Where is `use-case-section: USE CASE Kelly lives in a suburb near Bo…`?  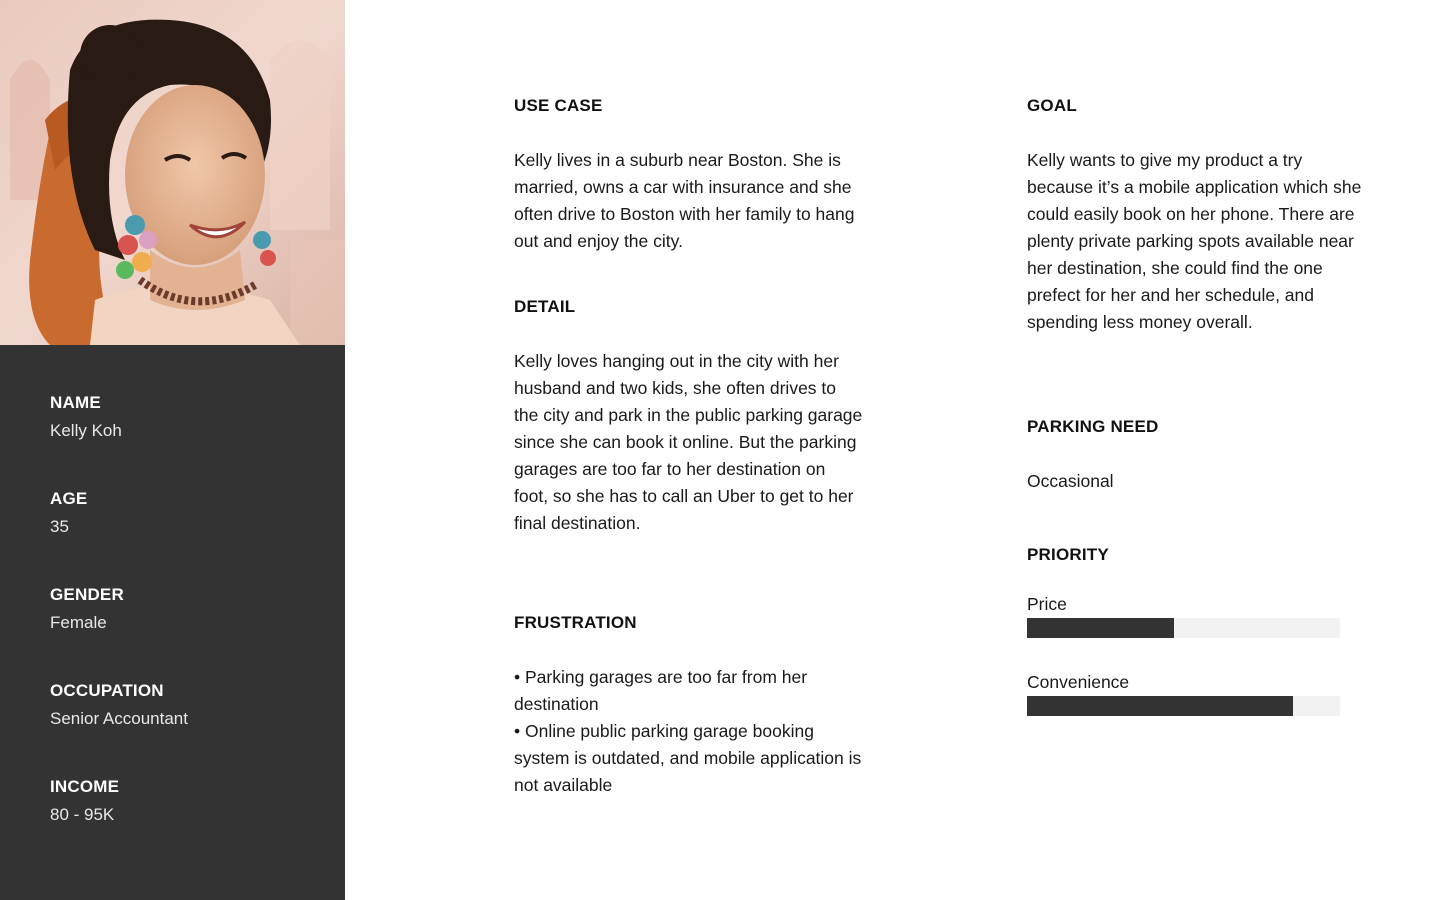 use-case-section: USE CASE Kelly lives in a suburb near Bo… is located at coordinates (689, 175).